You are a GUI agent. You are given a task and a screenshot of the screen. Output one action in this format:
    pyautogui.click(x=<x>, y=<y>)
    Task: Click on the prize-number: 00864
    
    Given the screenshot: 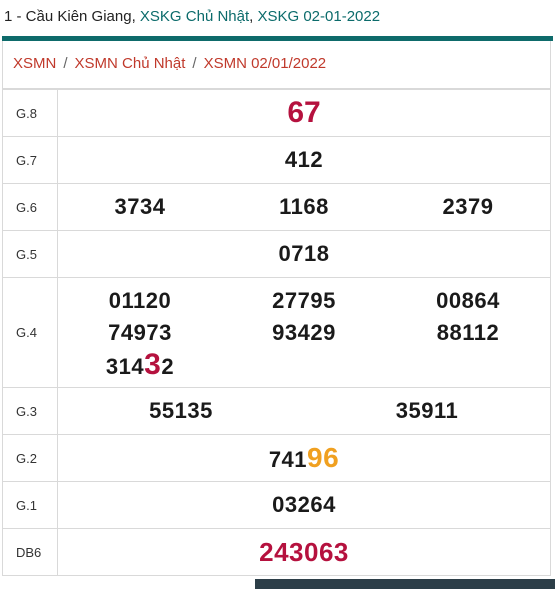 What is the action you would take?
    pyautogui.click(x=468, y=300)
    